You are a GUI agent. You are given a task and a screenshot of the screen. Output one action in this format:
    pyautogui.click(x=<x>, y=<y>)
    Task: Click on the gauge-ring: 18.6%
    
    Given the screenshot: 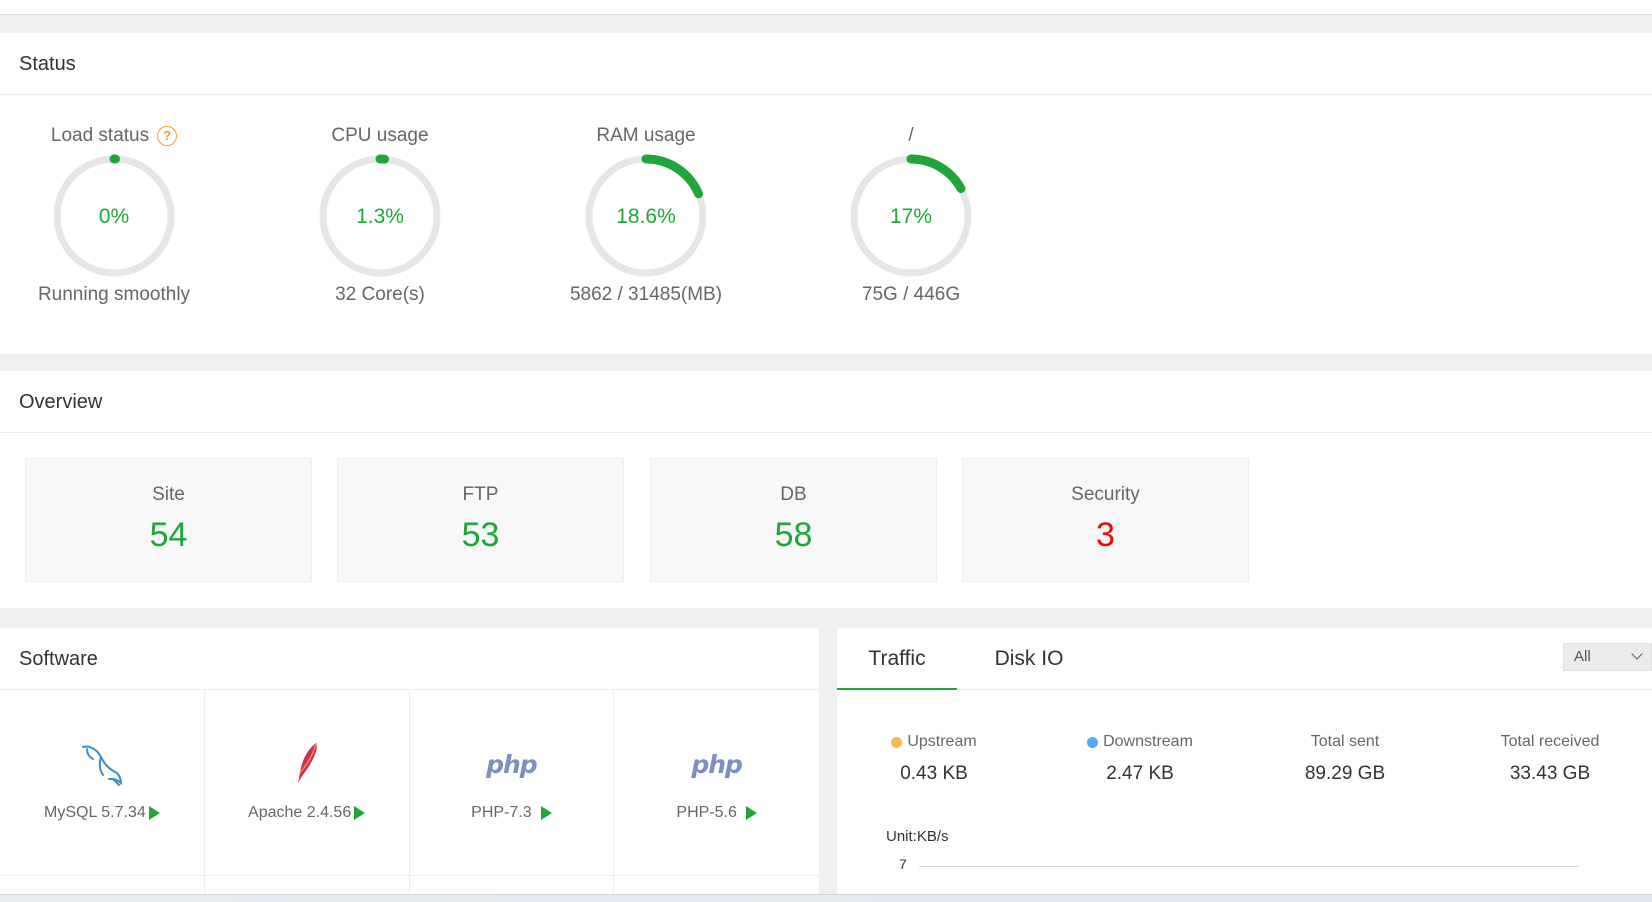 What is the action you would take?
    pyautogui.click(x=646, y=216)
    